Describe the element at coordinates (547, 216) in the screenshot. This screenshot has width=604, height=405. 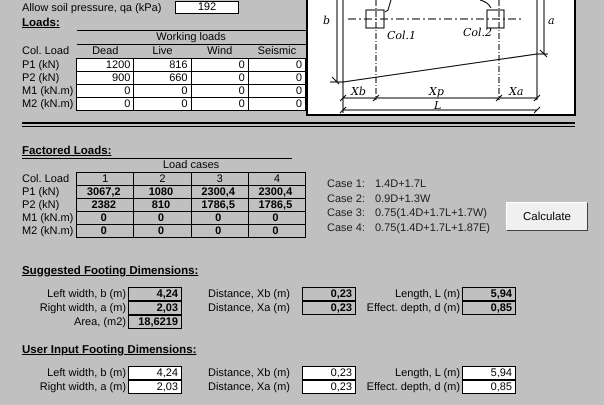
I see `calculate-button: Calculate` at that location.